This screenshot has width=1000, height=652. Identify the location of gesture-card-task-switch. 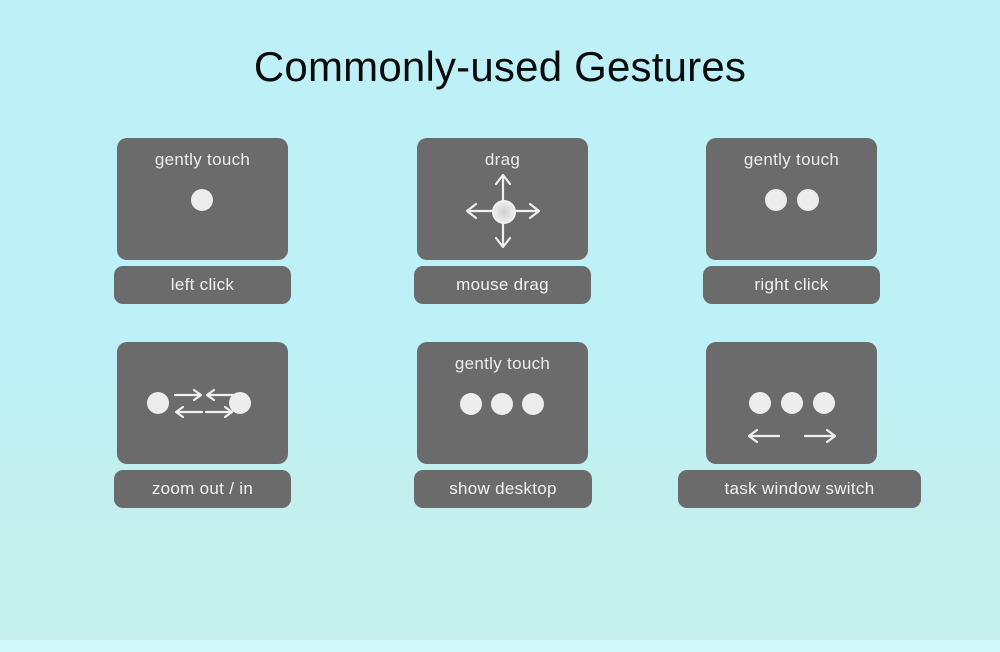
(791, 403).